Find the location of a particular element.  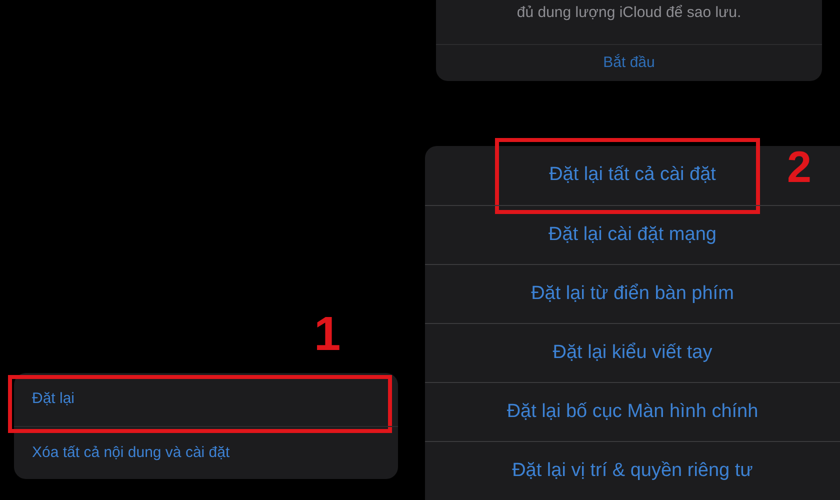

backup-message: đủ dung lượng iCloud để sao lưu. is located at coordinates (629, 13).